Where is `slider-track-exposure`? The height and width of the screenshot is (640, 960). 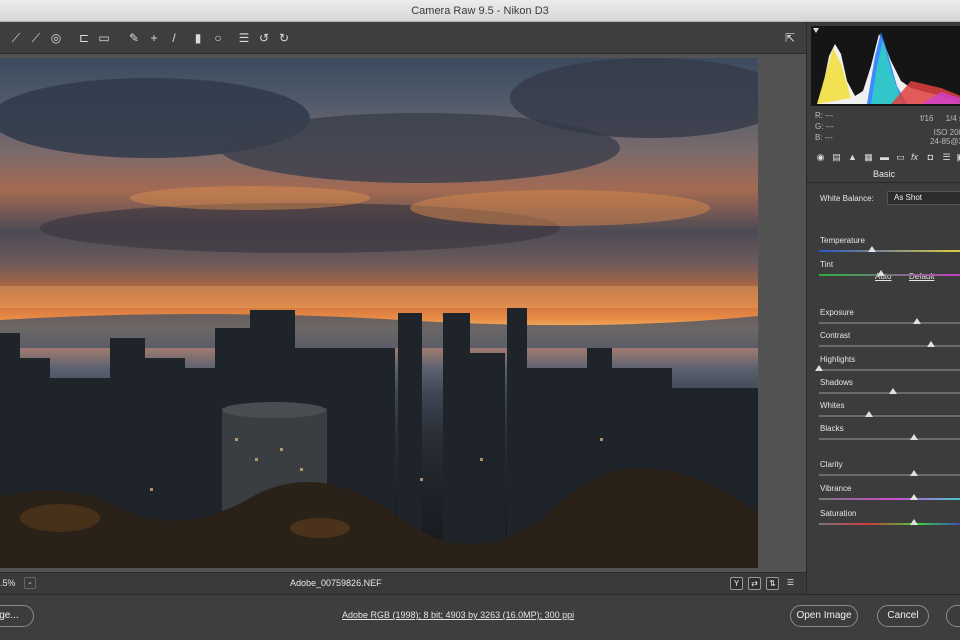 slider-track-exposure is located at coordinates (889, 321).